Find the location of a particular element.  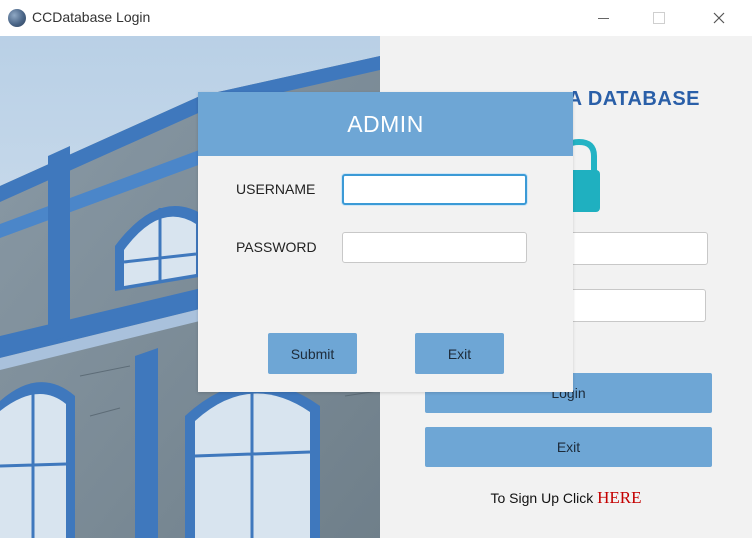

signup-link: HERE is located at coordinates (619, 497).